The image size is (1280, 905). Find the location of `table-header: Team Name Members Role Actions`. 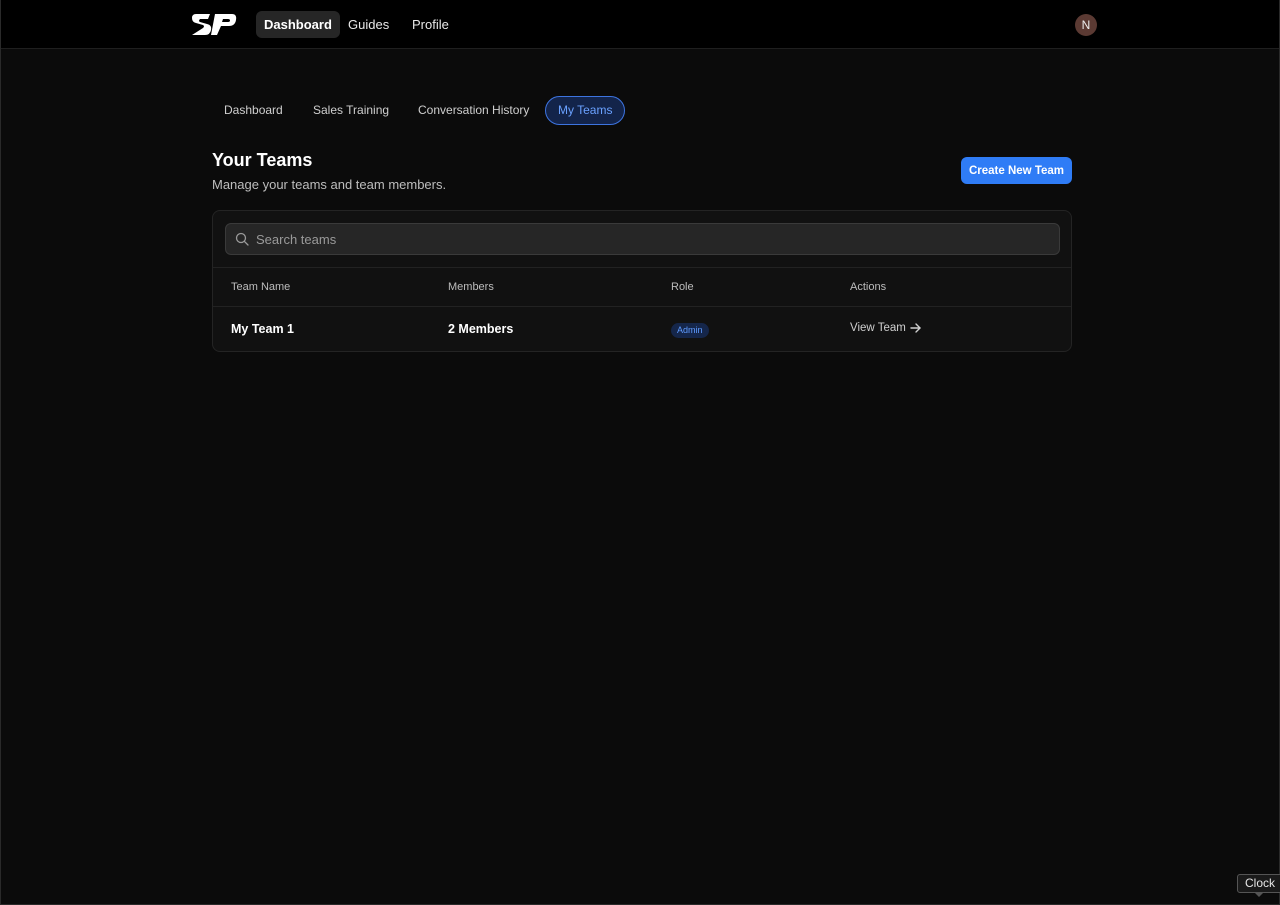

table-header: Team Name Members Role Actions is located at coordinates (642, 287).